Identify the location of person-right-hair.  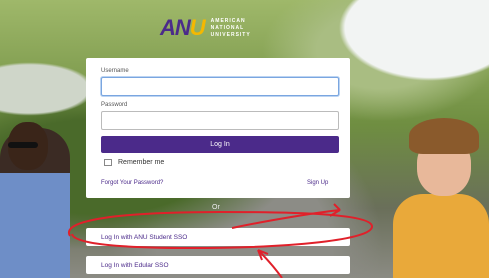
(444, 136).